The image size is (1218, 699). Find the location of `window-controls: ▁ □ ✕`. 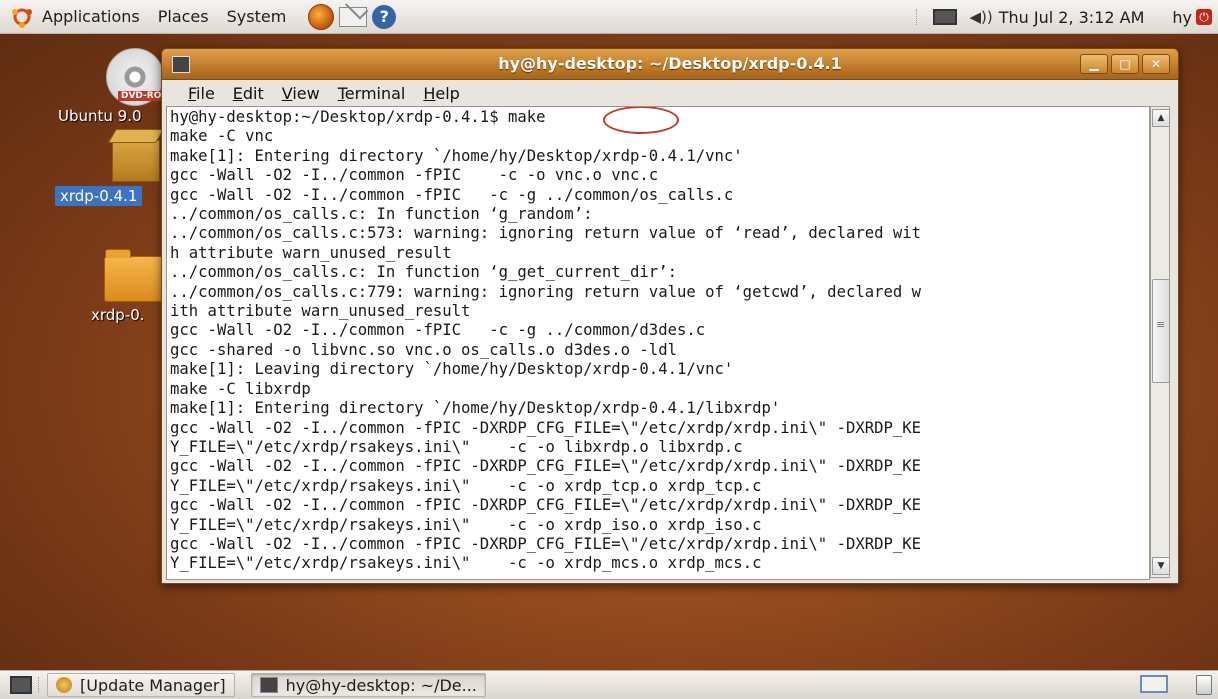

window-controls: ▁ □ ✕ is located at coordinates (1125, 64).